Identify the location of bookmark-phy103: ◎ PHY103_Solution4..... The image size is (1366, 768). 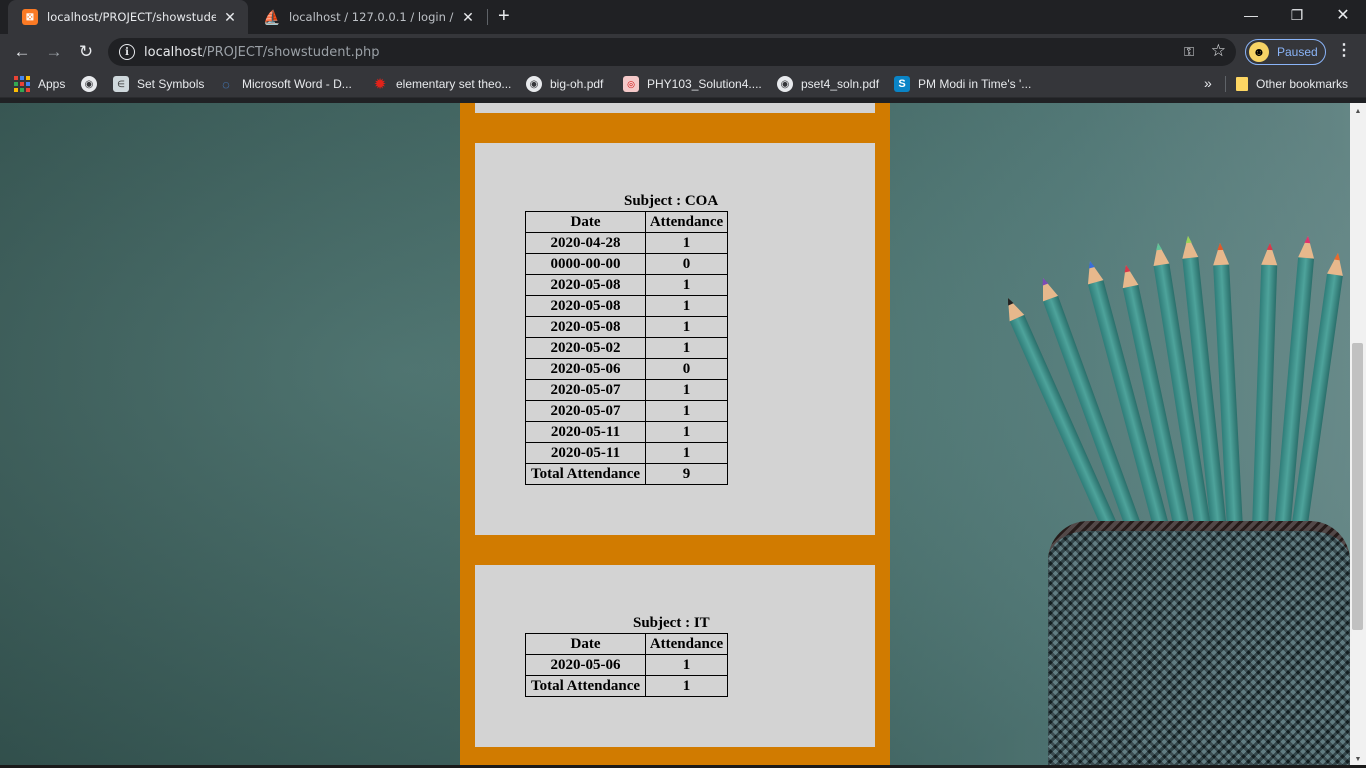
(692, 84).